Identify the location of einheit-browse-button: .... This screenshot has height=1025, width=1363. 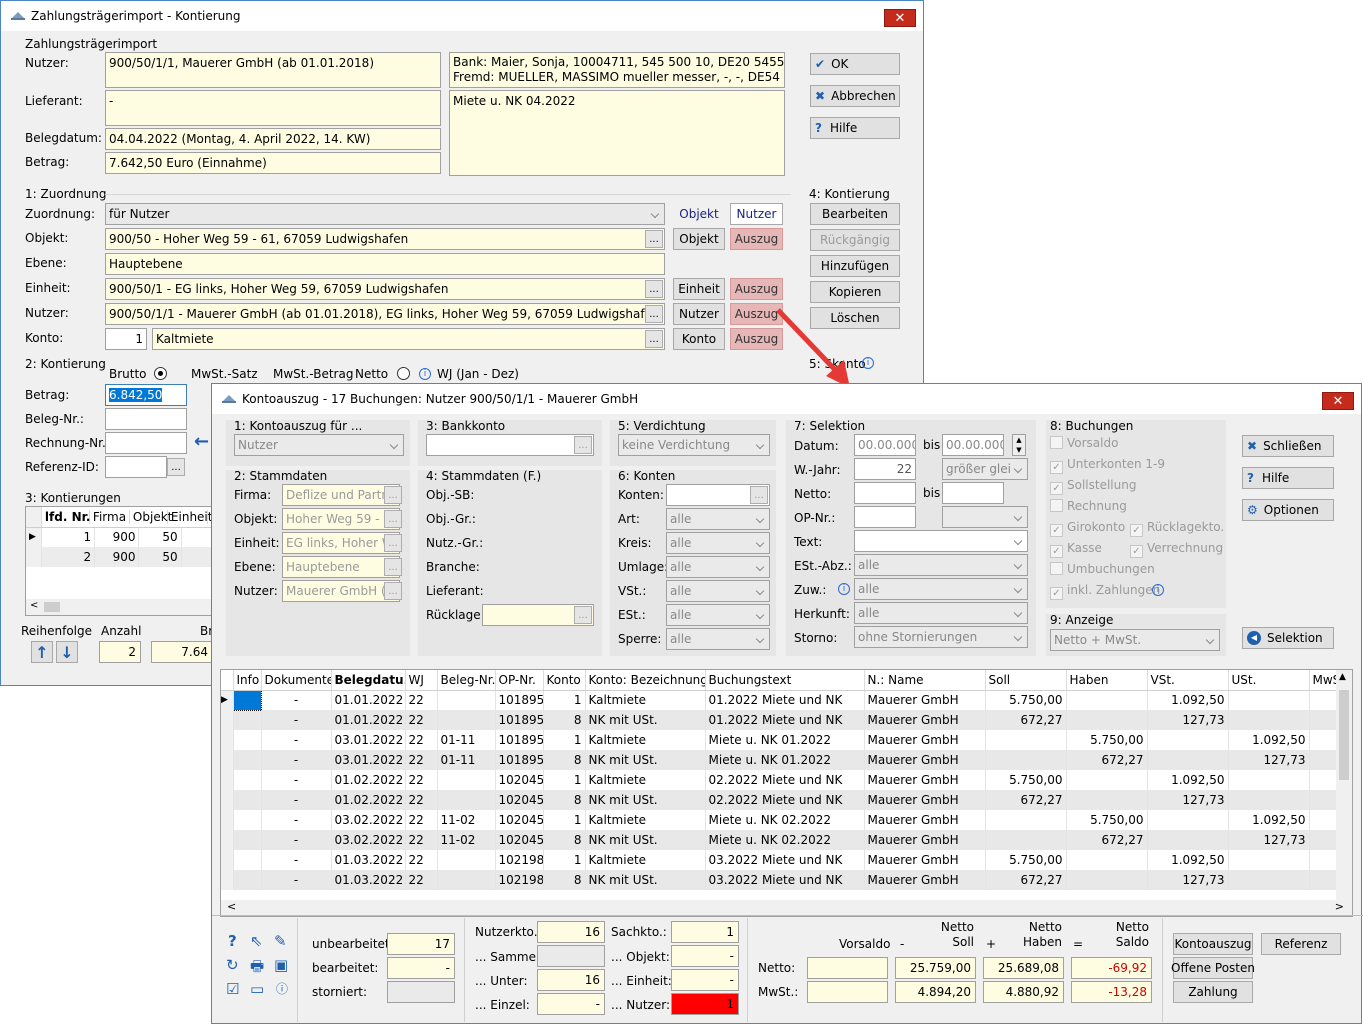
(393, 543).